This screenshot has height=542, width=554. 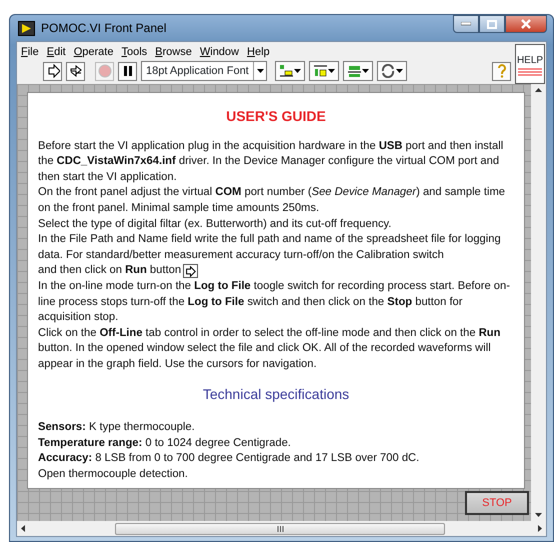 What do you see at coordinates (173, 50) in the screenshot?
I see `menu-item: Browse` at bounding box center [173, 50].